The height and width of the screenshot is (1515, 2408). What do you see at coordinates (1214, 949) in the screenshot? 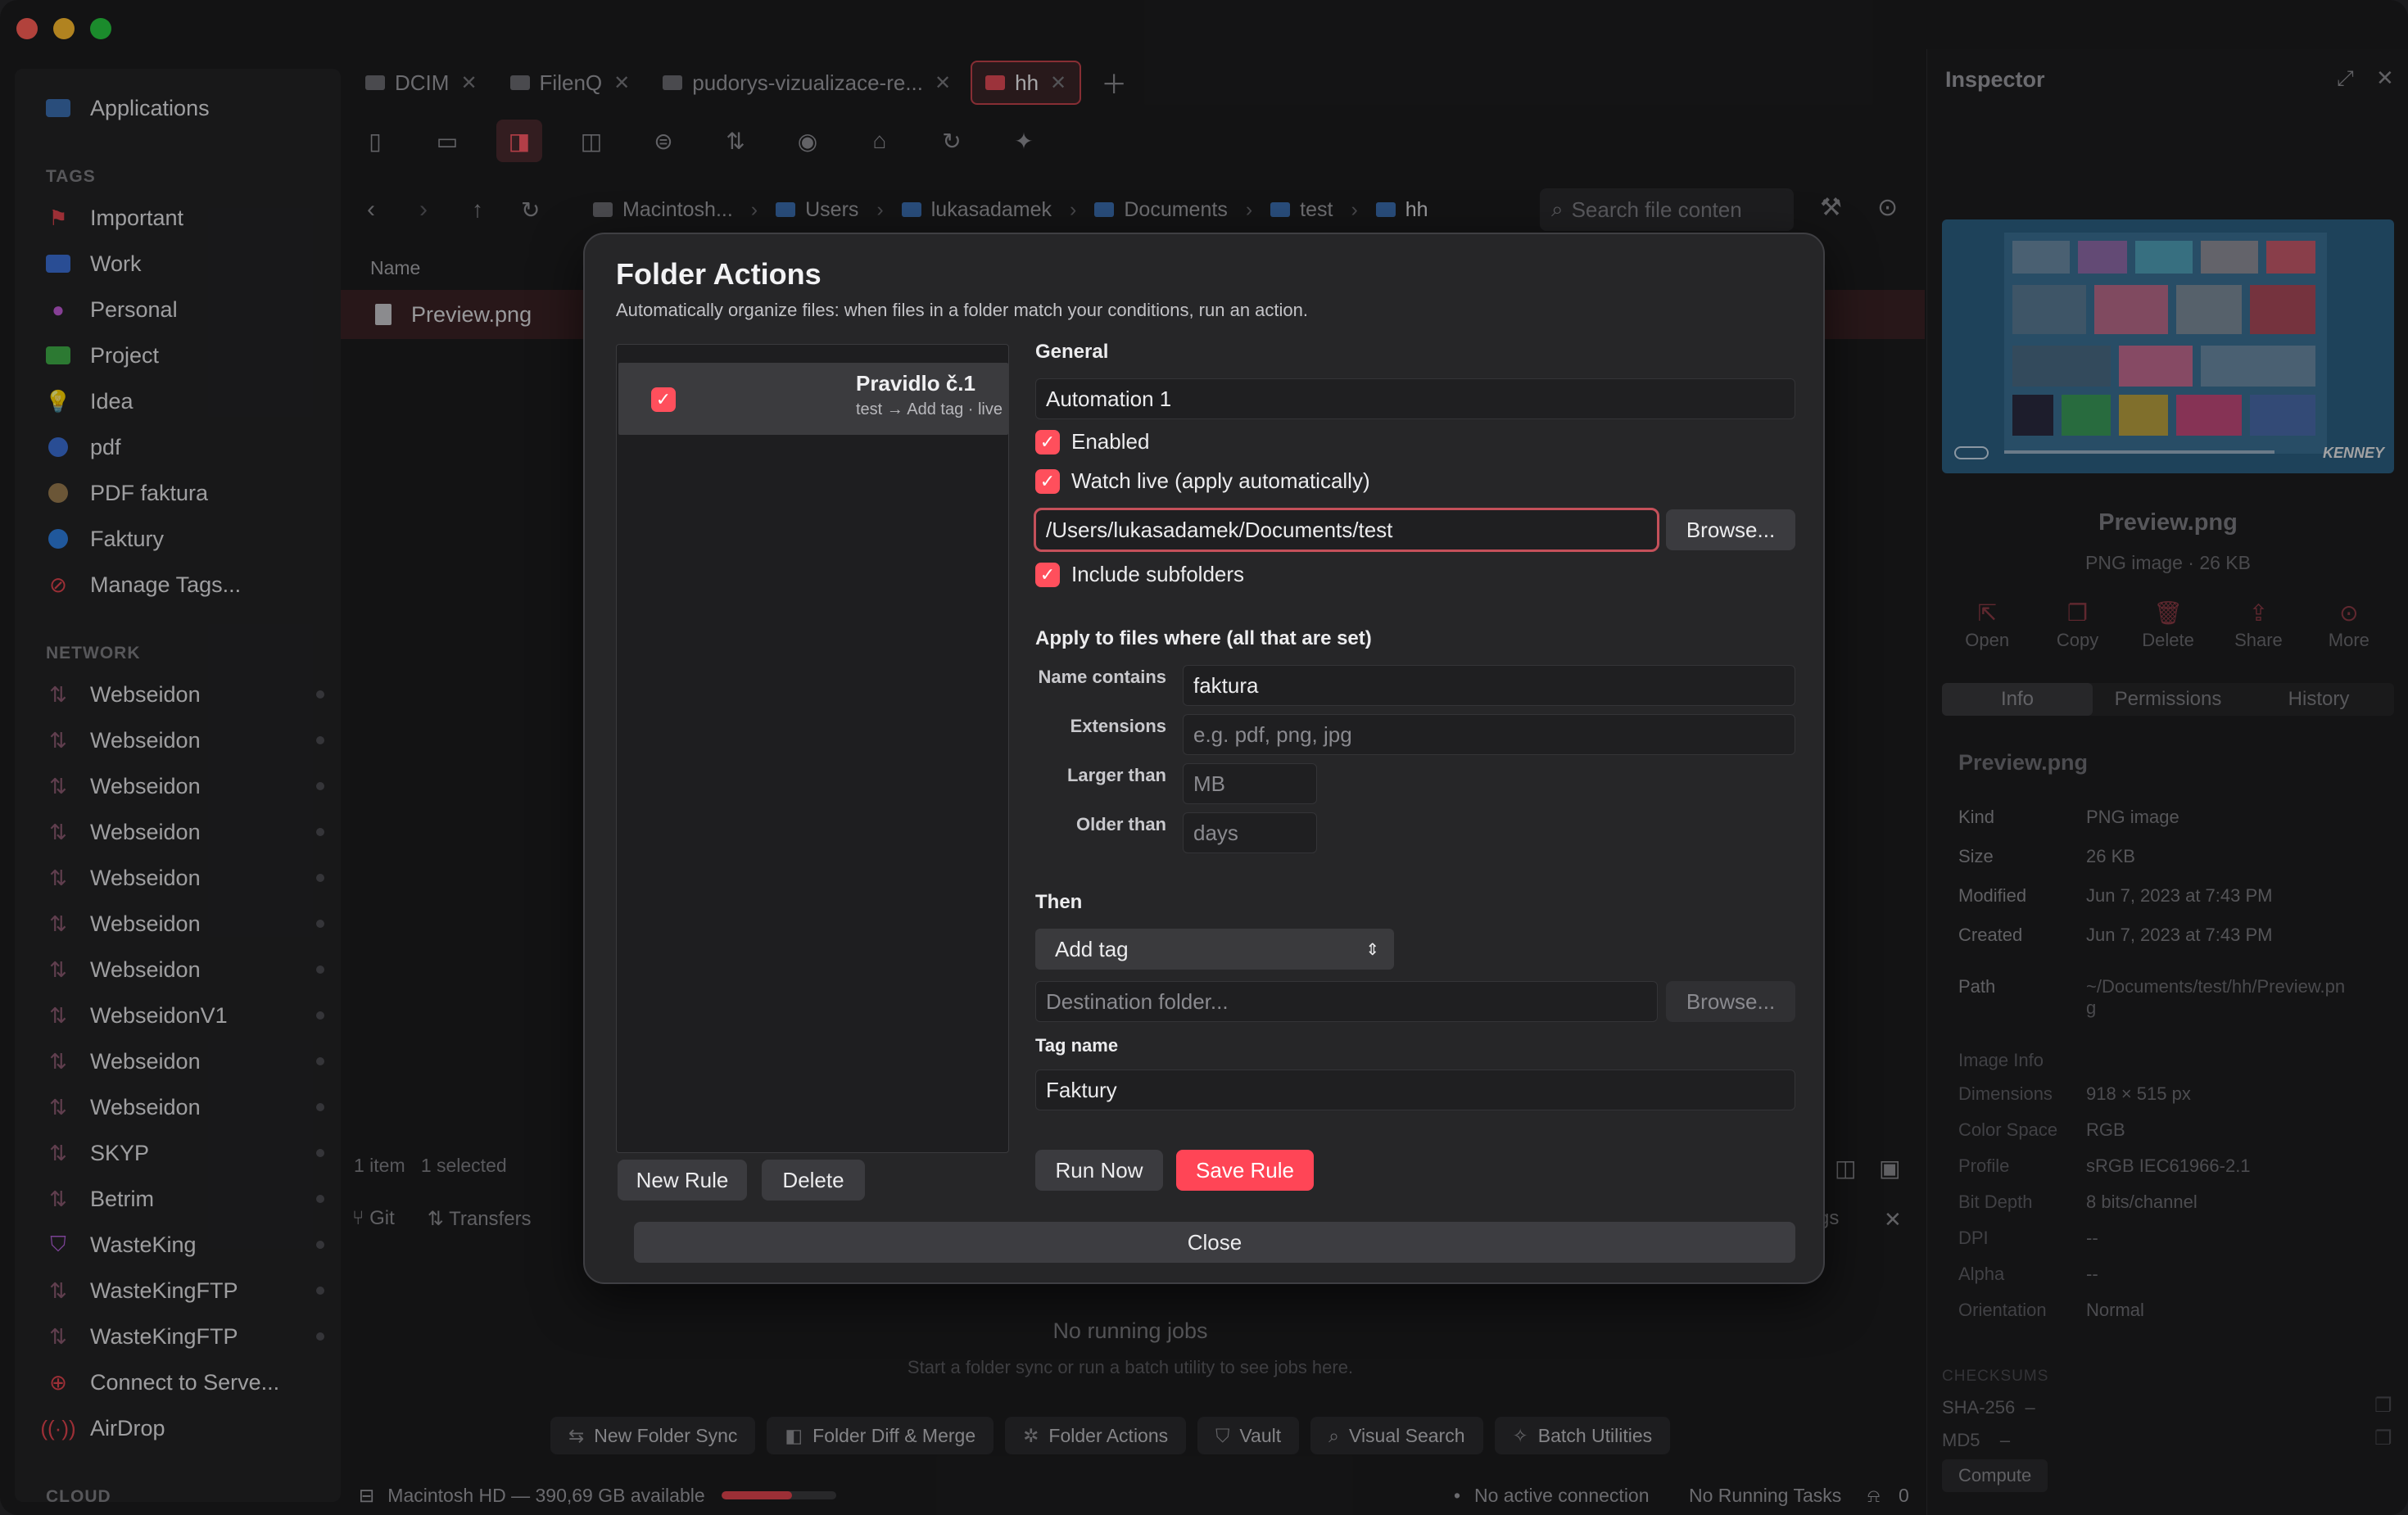
I see `action-select: Add tag ⇕` at bounding box center [1214, 949].